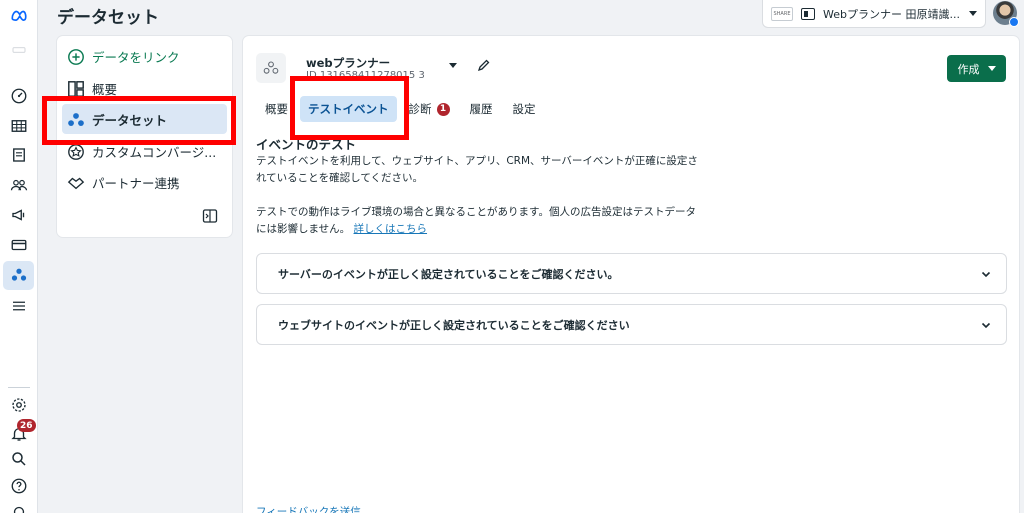 The image size is (1024, 513). Describe the element at coordinates (973, 13) in the screenshot. I see `caret-down-icon` at that location.